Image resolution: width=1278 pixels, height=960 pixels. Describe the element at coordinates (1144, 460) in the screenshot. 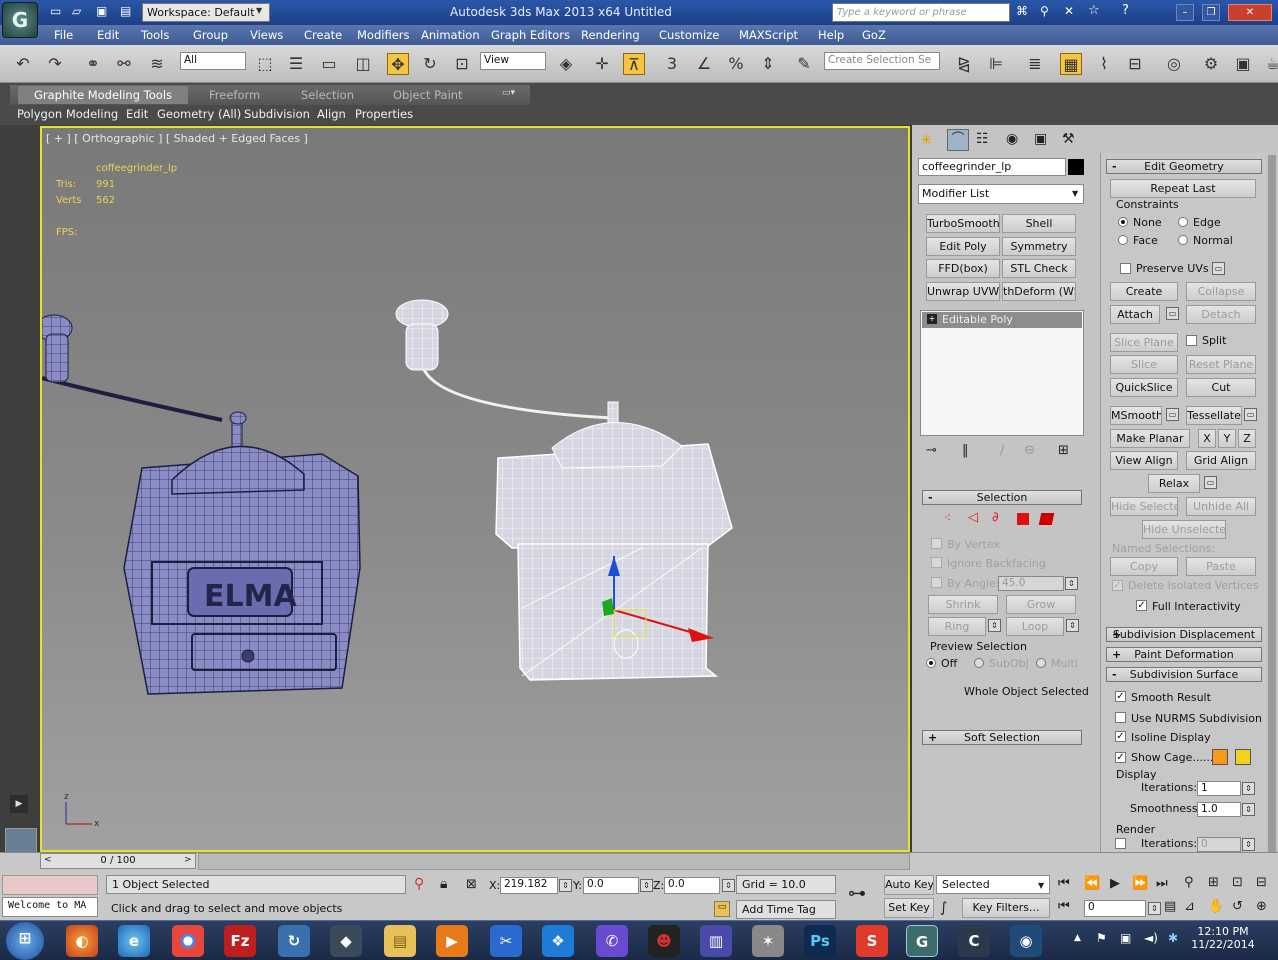

I see `view-align-button: View Align` at that location.